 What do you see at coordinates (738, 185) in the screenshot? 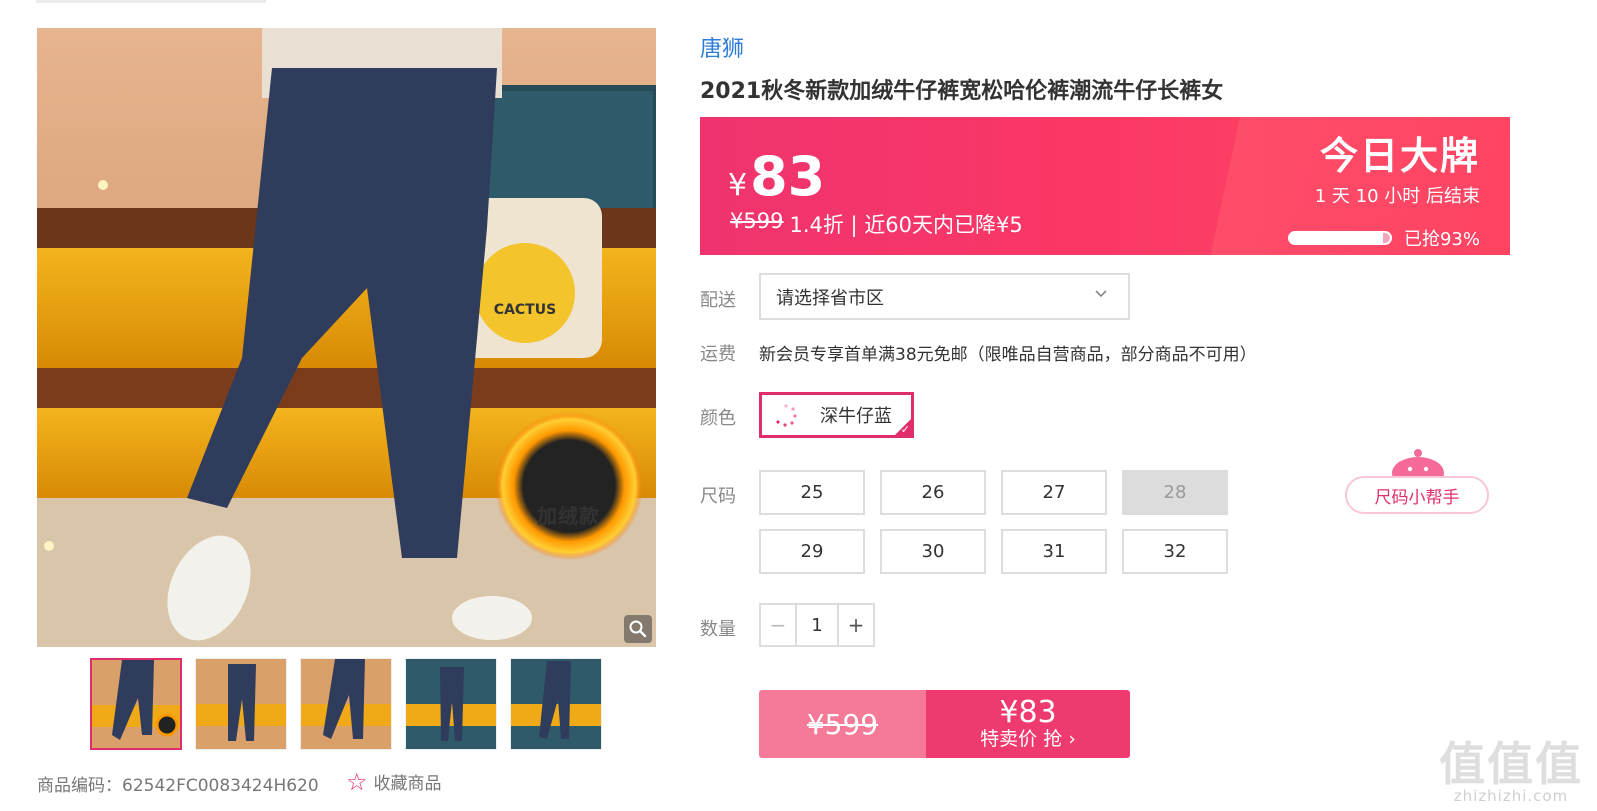
I see `currency-symbol: ¥` at bounding box center [738, 185].